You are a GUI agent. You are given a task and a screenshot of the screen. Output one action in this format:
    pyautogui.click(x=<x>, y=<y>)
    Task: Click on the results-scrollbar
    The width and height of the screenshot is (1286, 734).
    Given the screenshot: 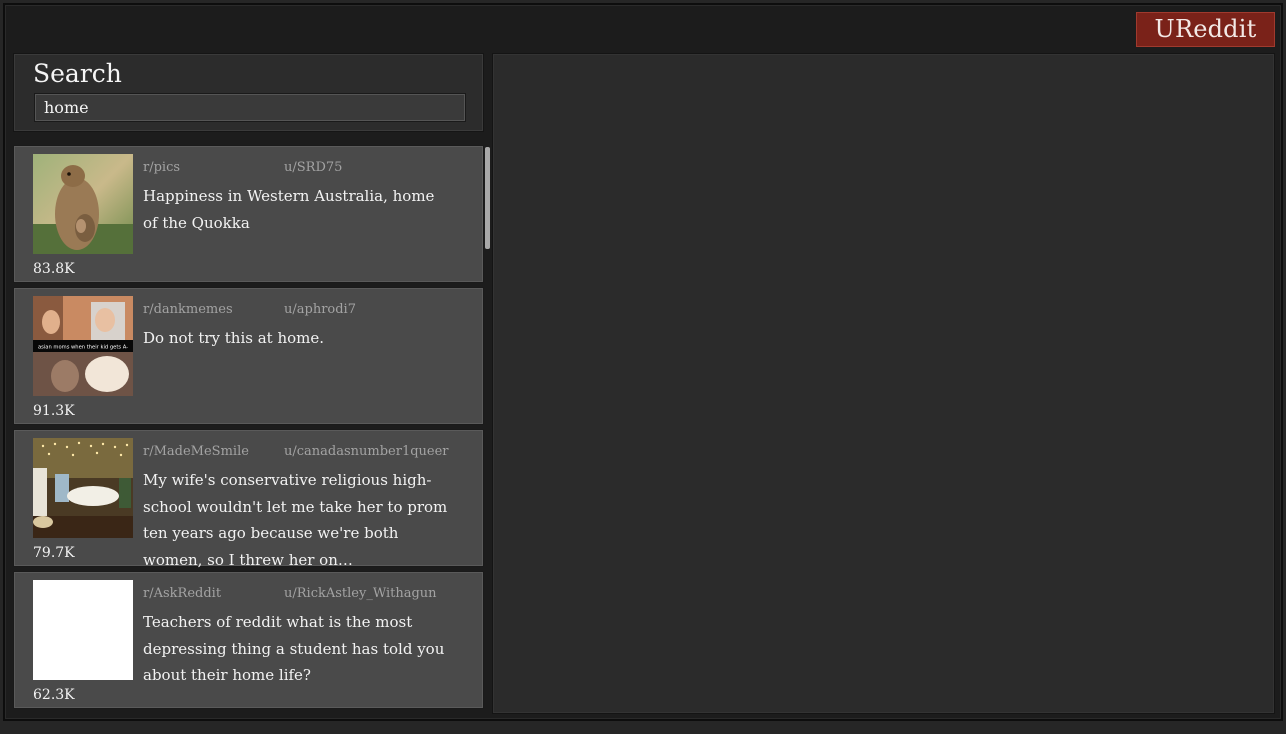 What is the action you would take?
    pyautogui.click(x=487, y=198)
    